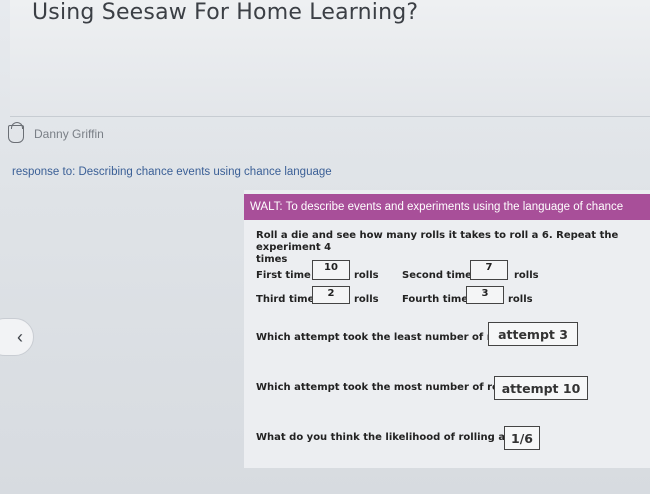 This screenshot has height=494, width=650. What do you see at coordinates (439, 275) in the screenshot?
I see `second-time-label: Second time:` at bounding box center [439, 275].